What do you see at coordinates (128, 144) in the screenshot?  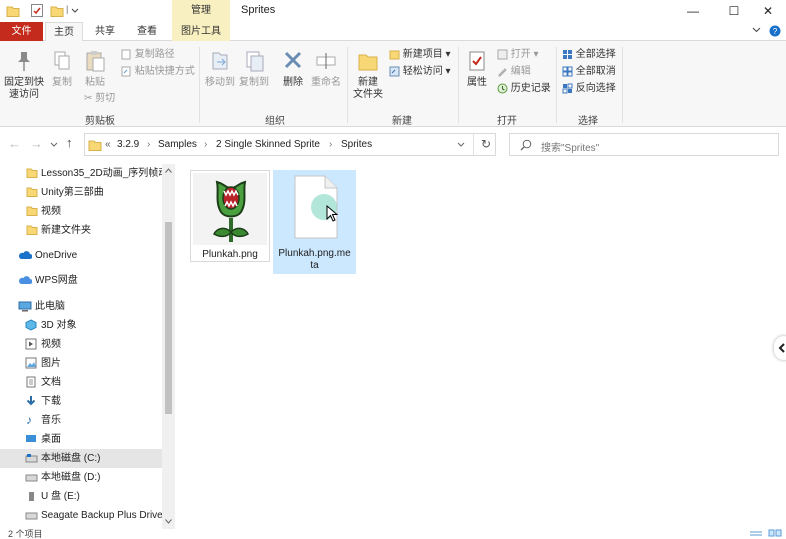 I see `breadcrumb-item: 3.2.9` at bounding box center [128, 144].